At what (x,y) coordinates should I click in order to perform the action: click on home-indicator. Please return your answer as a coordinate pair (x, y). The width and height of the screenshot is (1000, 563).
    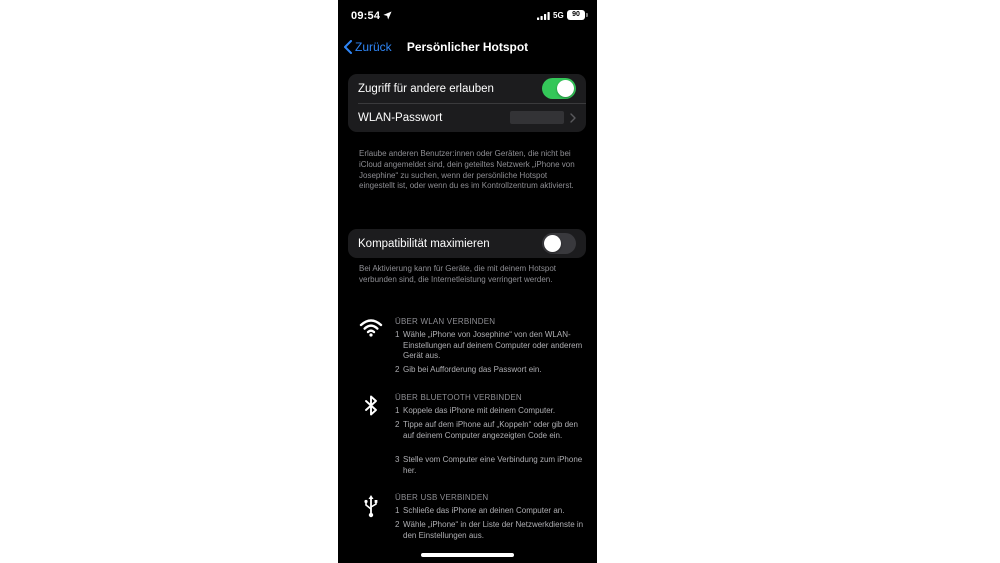
    Looking at the image, I should click on (467, 555).